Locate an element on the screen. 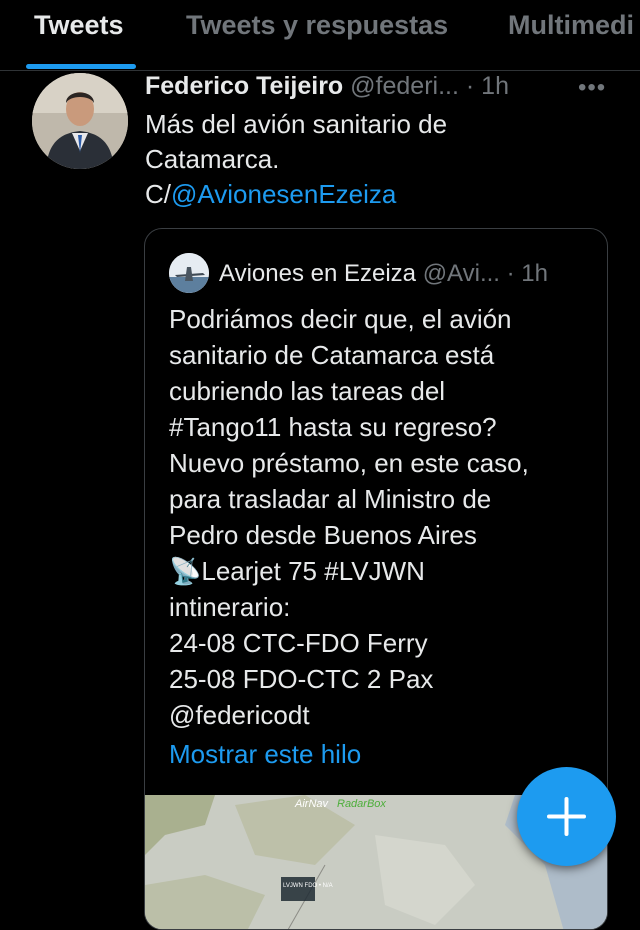 The image size is (640, 930). author-name: Federico Teijeiro is located at coordinates (244, 86).